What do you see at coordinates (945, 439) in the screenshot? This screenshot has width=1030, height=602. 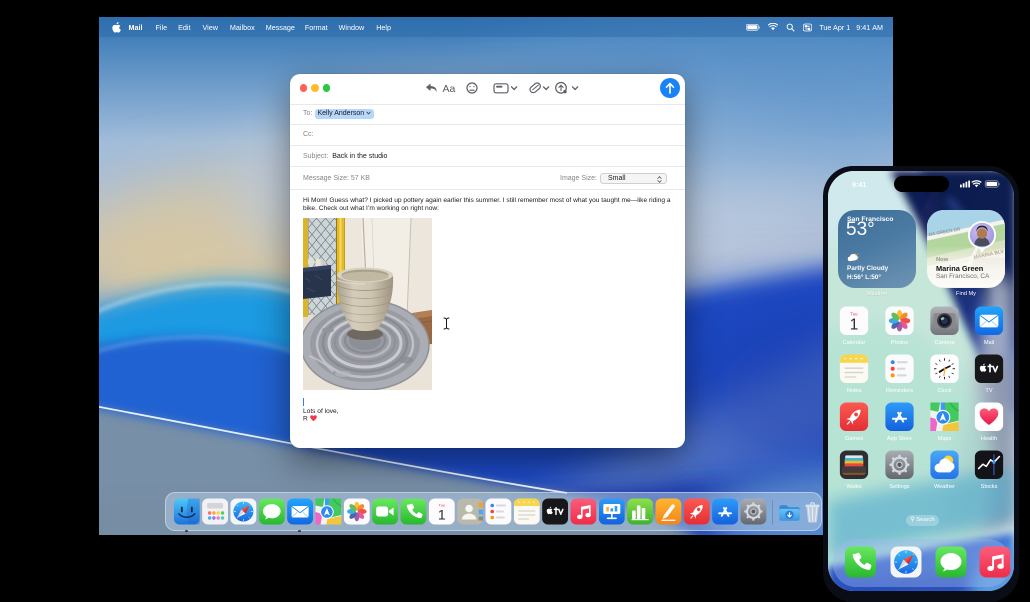 I see `svg-text: Maps` at bounding box center [945, 439].